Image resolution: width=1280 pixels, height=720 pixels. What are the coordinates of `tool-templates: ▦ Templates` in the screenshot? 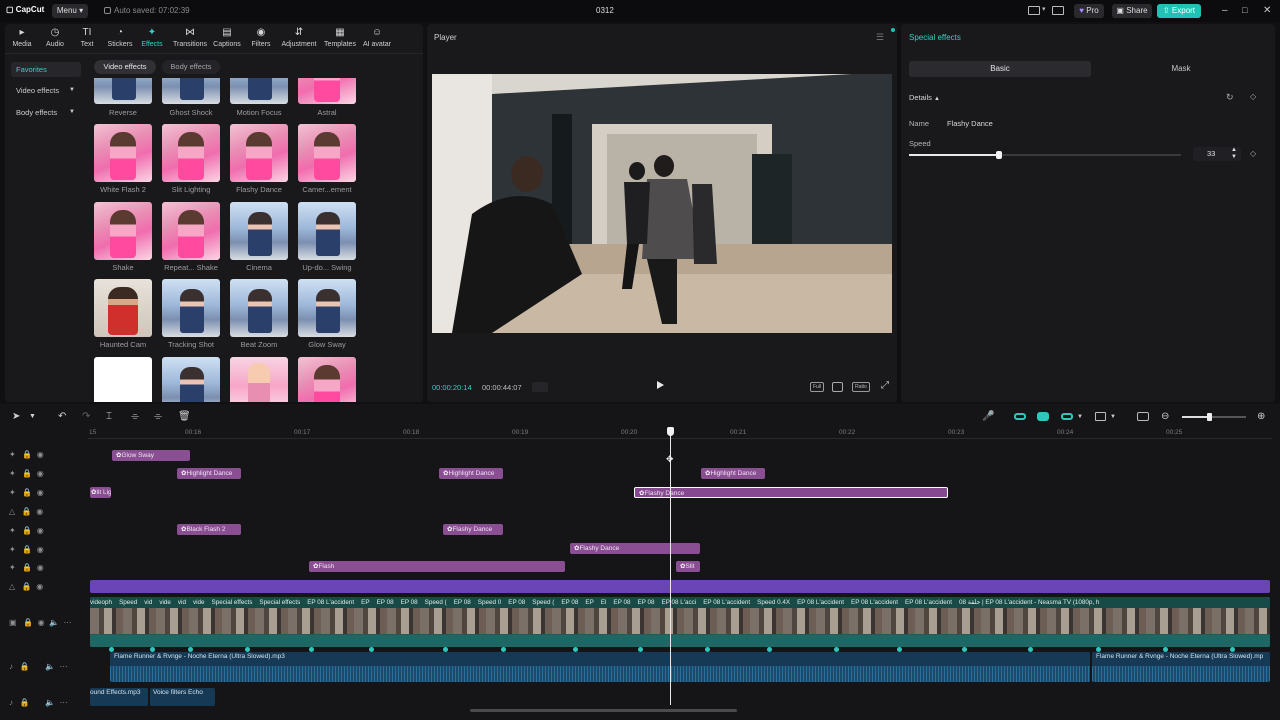 It's located at (340, 38).